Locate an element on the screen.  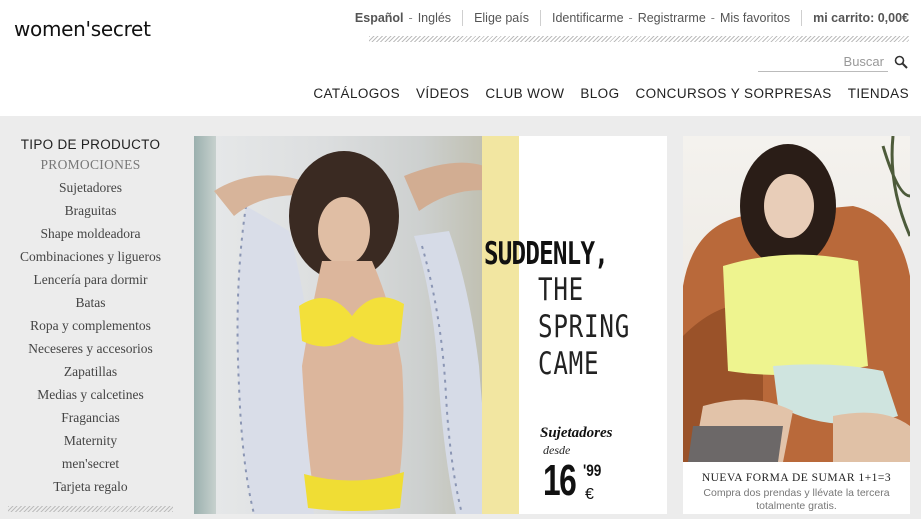
sidebar-item-batas: Batas is located at coordinates (90, 302).